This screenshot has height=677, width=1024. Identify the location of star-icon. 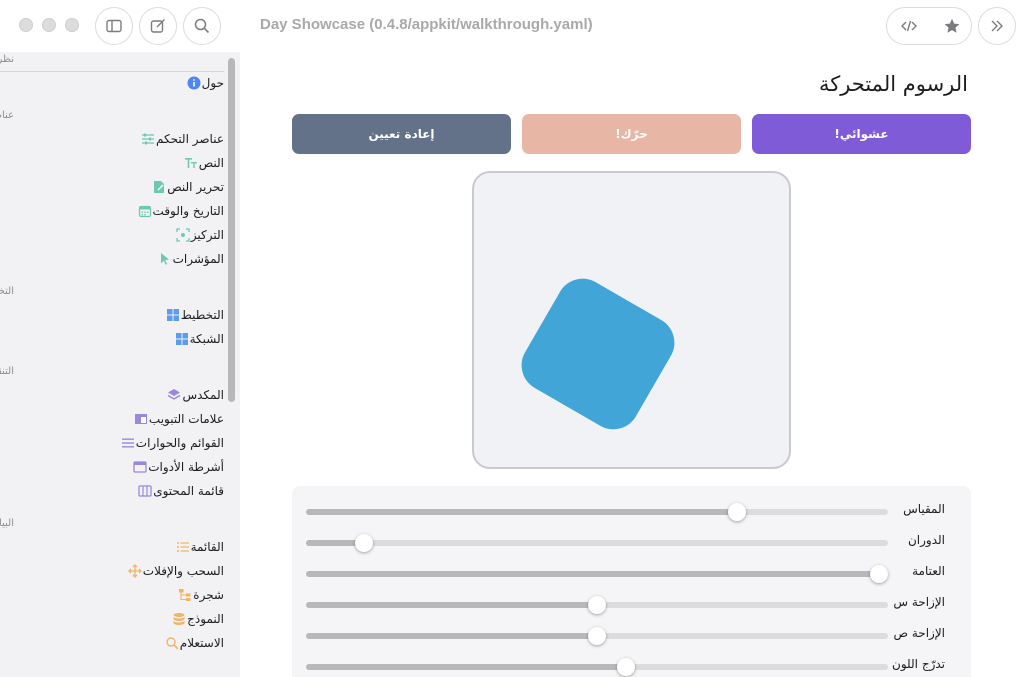
(951, 25).